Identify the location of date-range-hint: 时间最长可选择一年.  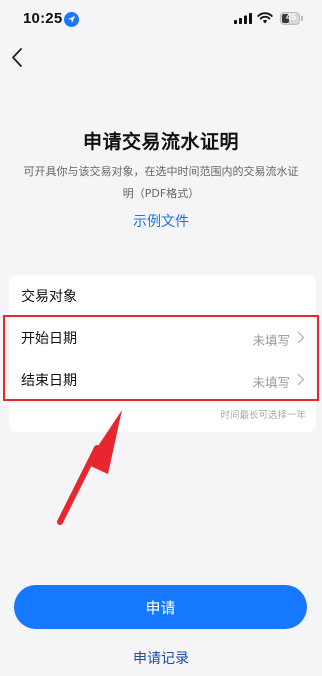
(263, 415).